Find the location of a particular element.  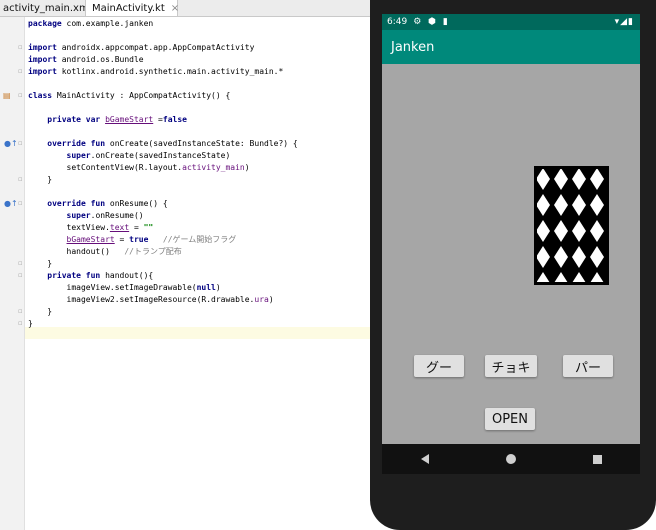

open-button: OPEN is located at coordinates (510, 419).